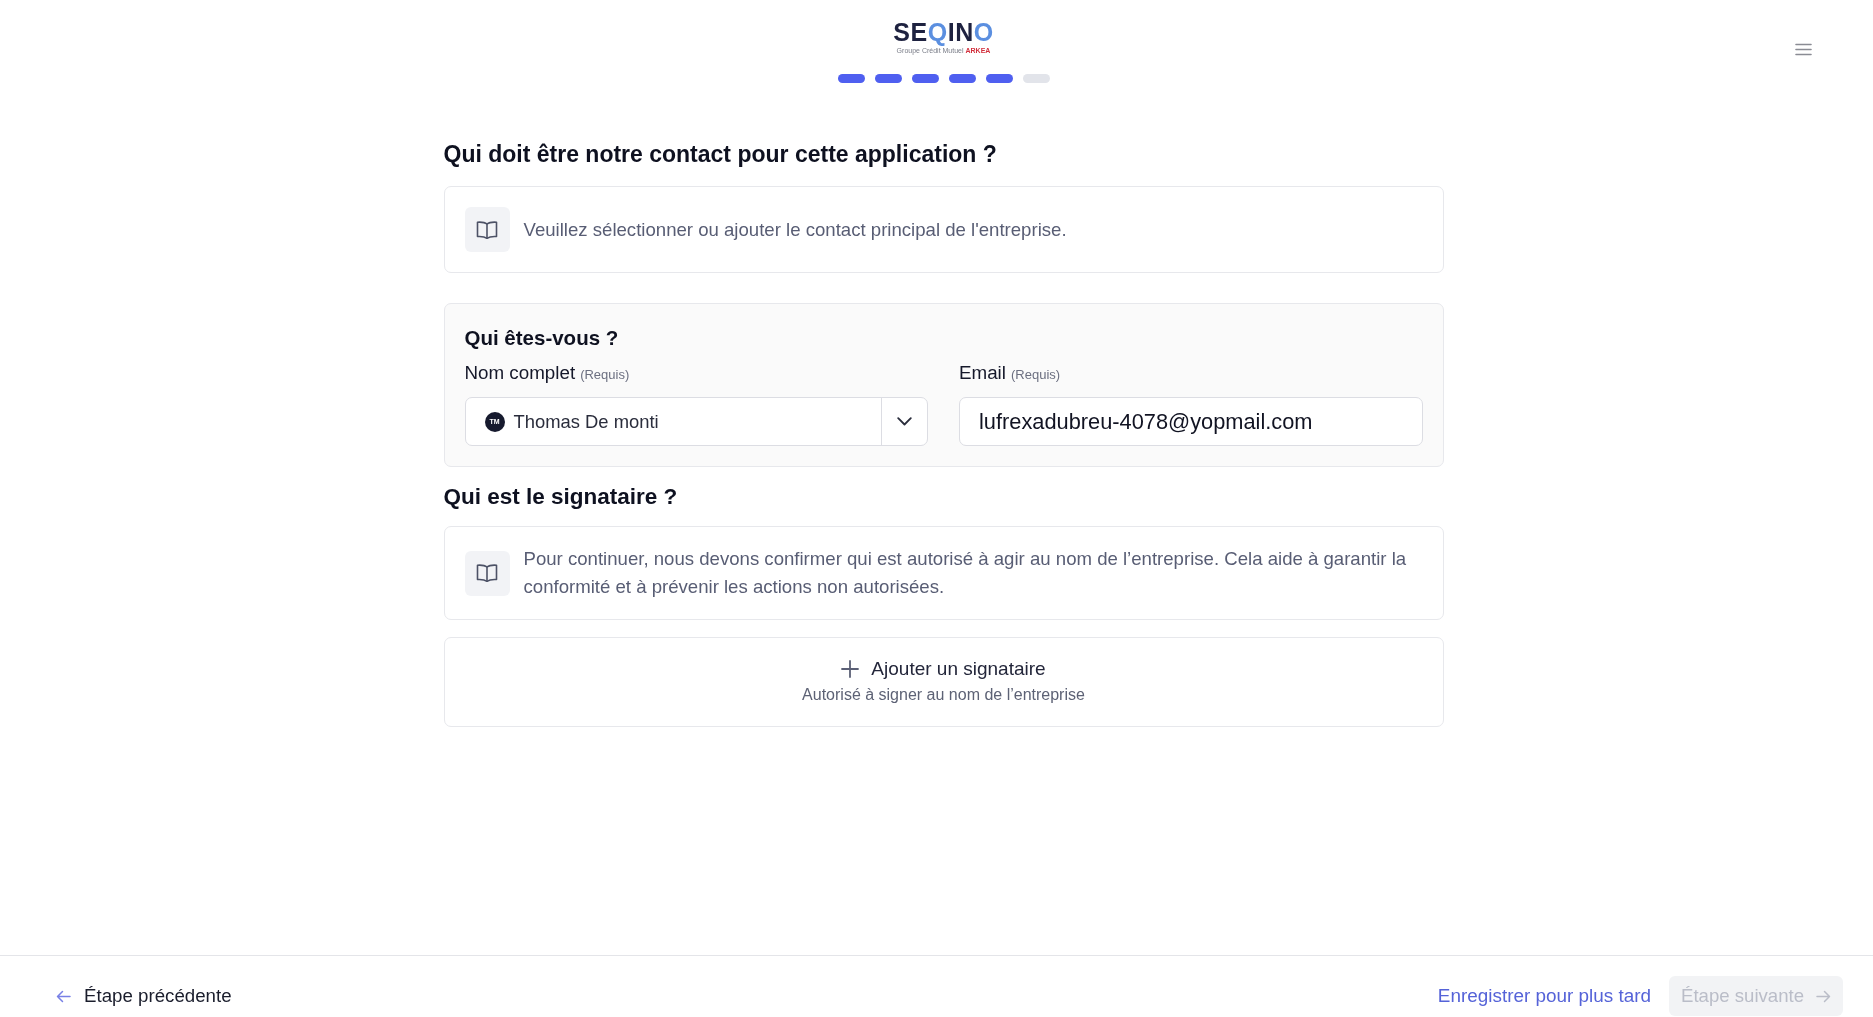  Describe the element at coordinates (850, 669) in the screenshot. I see `plus-icon` at that location.